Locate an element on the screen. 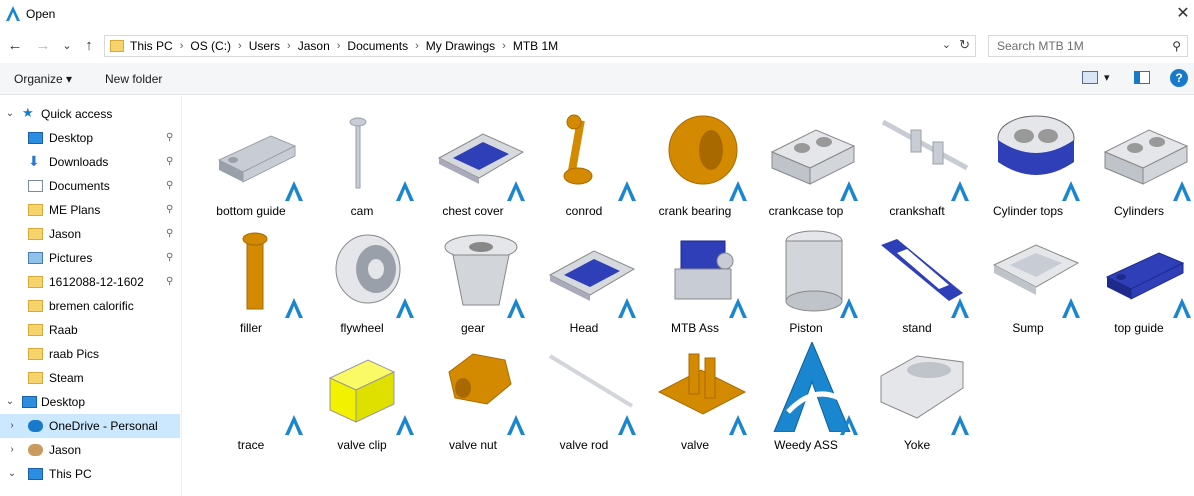  recent-locations-button: ⌄ is located at coordinates (67, 46).